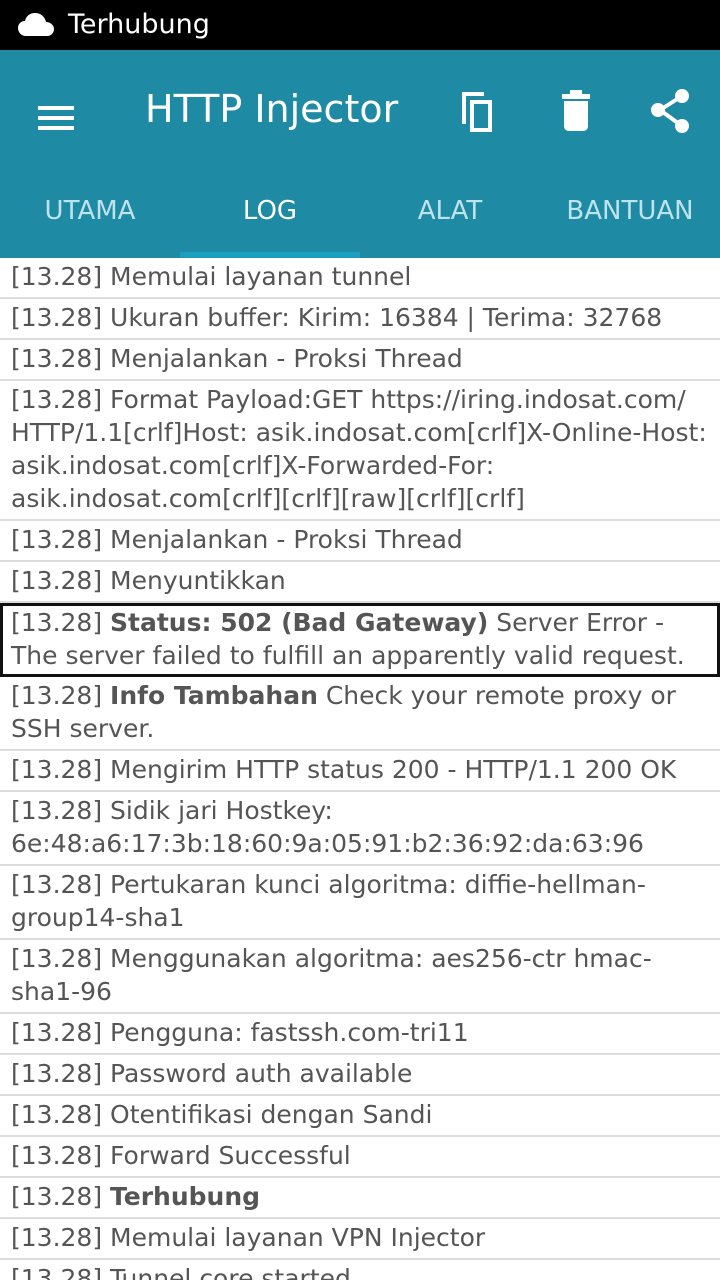 The height and width of the screenshot is (1280, 720). I want to click on log-entry: [13.28] Otentifikasi dengan Sandi, so click(360, 1116).